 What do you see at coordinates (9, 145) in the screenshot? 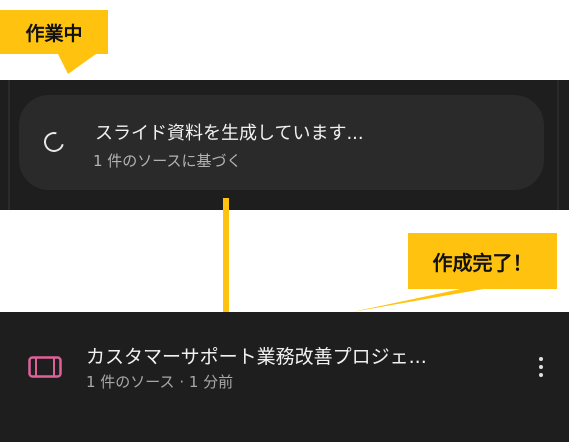
I see `panel-edge-left` at bounding box center [9, 145].